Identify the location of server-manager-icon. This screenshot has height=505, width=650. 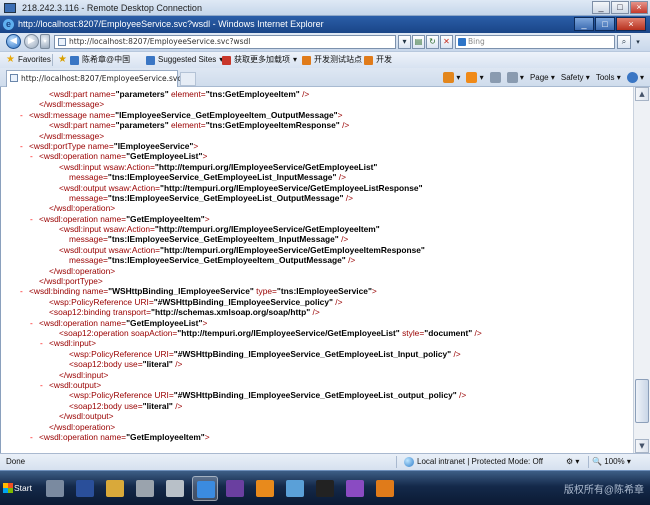
(55, 488).